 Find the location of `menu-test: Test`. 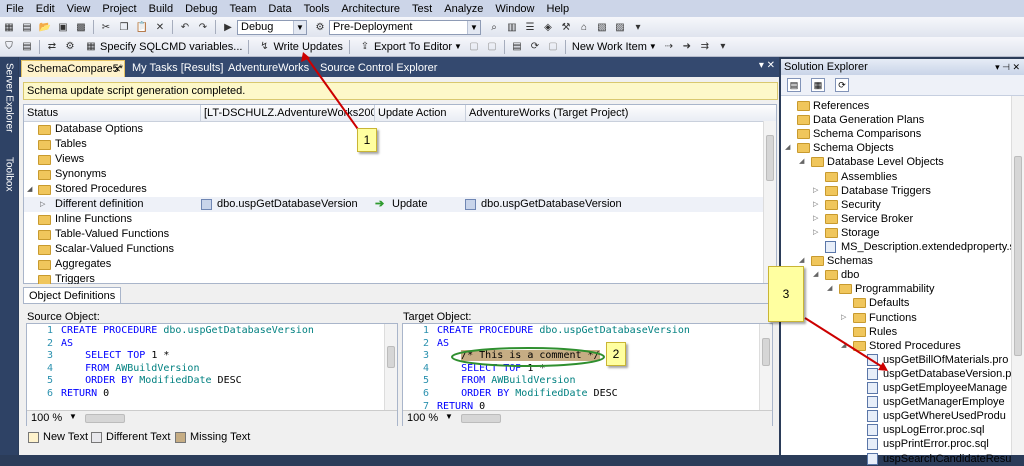

menu-test: Test is located at coordinates (422, 9).